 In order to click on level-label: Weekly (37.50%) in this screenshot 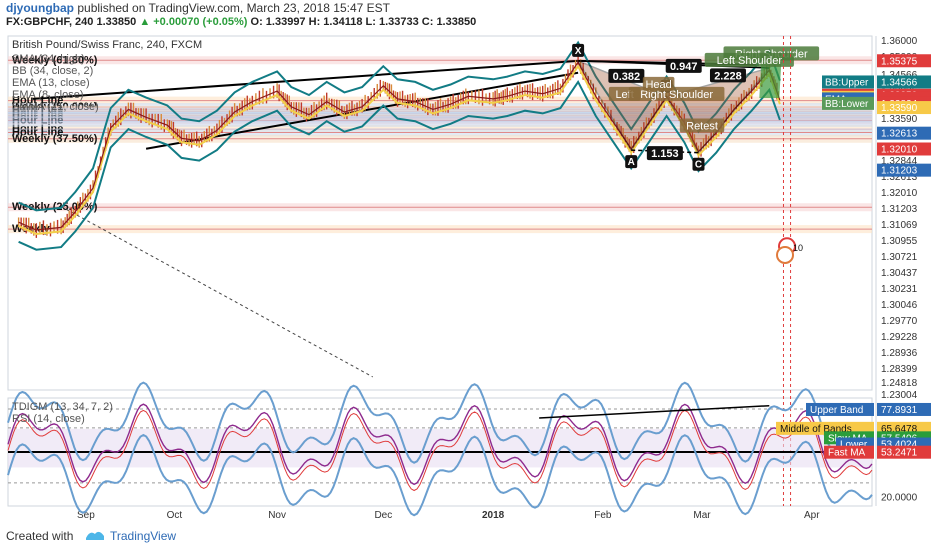, I will do `click(55, 139)`.